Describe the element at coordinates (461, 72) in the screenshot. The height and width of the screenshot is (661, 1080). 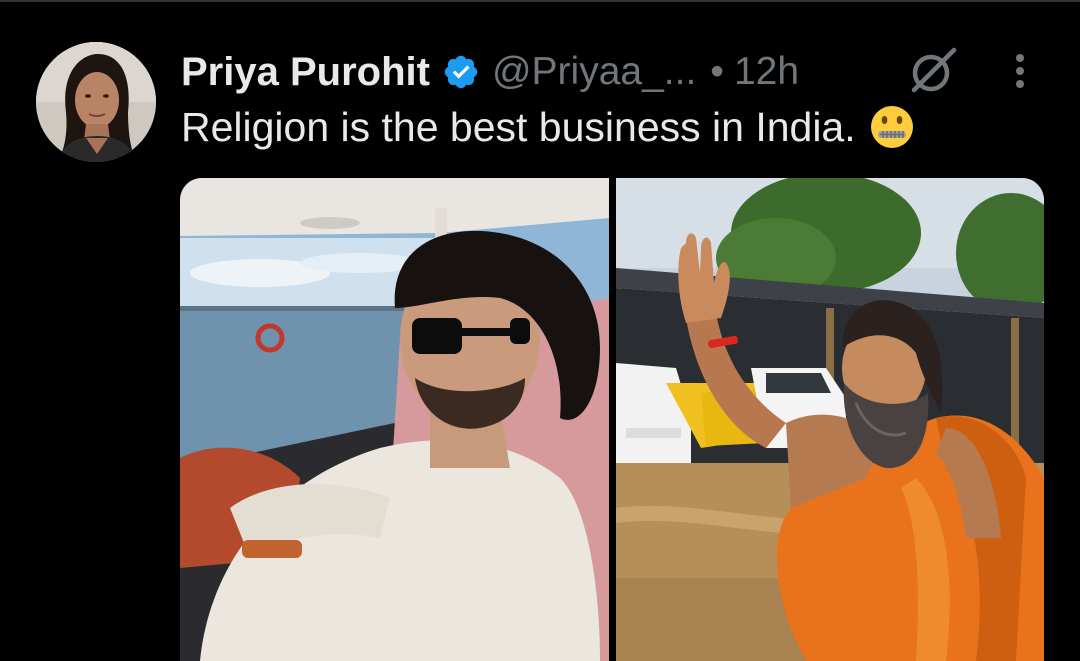
I see `verified-badge-icon` at that location.